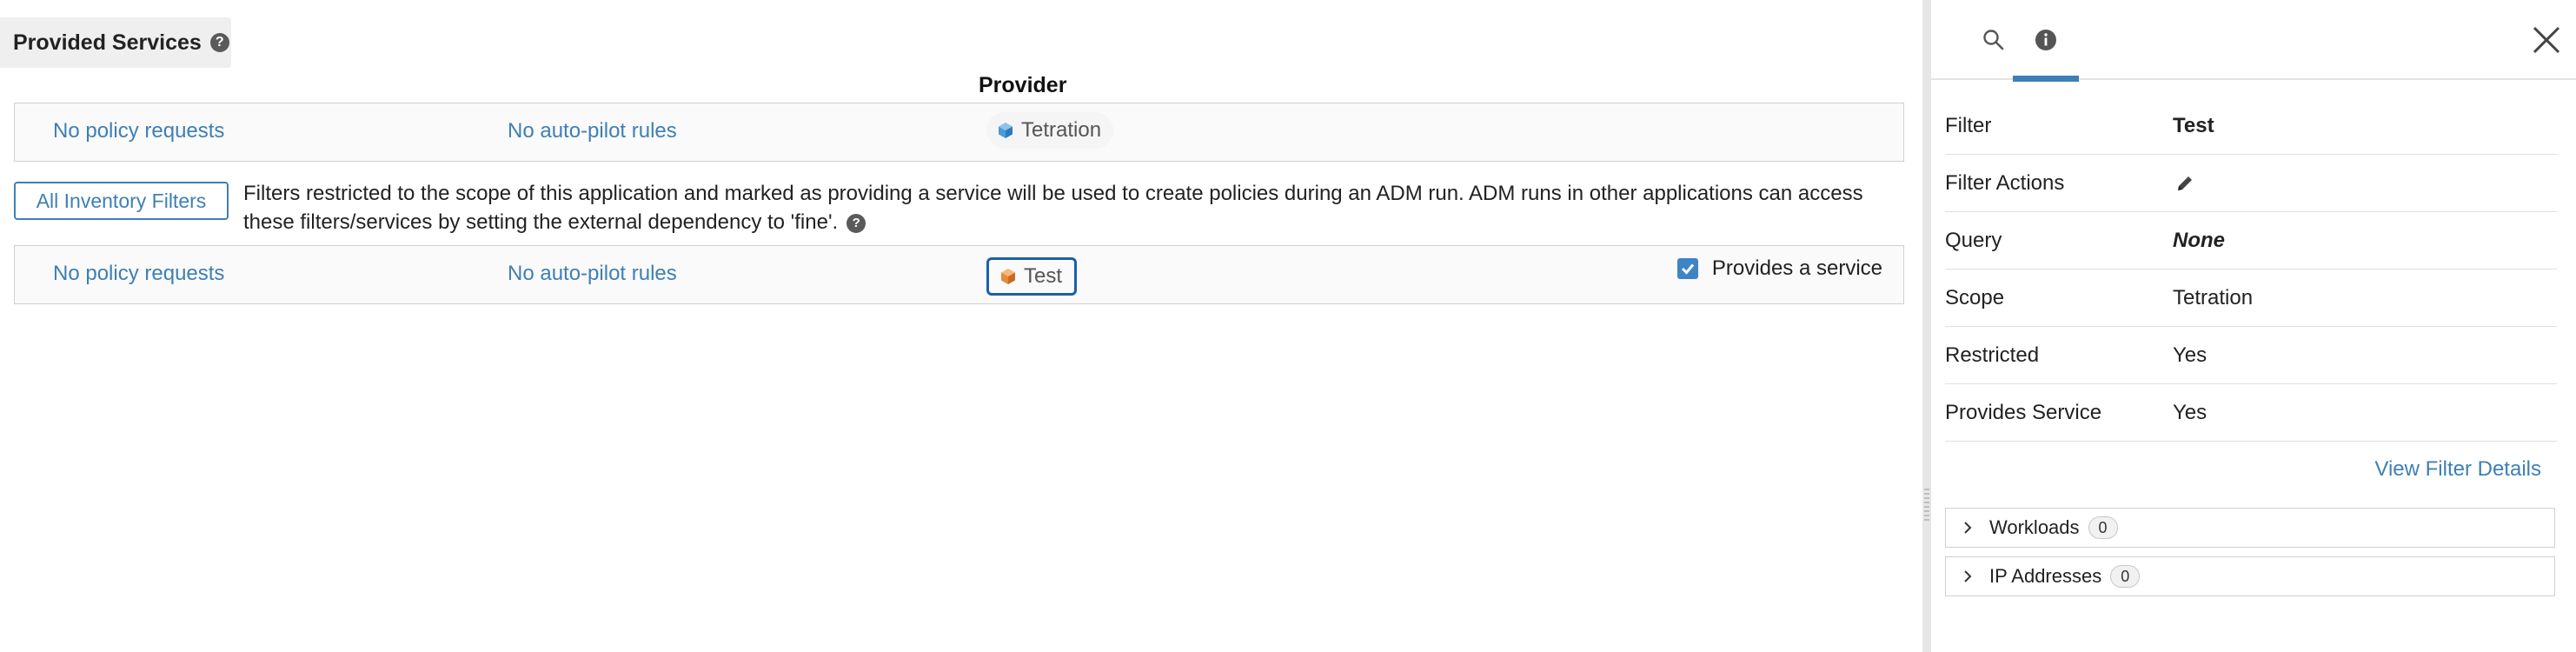 Image resolution: width=2576 pixels, height=652 pixels. Describe the element at coordinates (2005, 182) in the screenshot. I see `property-label: Filter Actions` at that location.